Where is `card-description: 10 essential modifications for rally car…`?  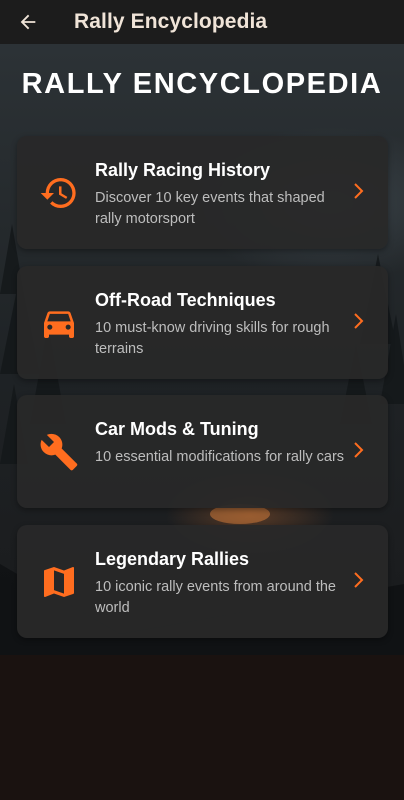
card-description: 10 essential modifications for rally car… is located at coordinates (220, 457).